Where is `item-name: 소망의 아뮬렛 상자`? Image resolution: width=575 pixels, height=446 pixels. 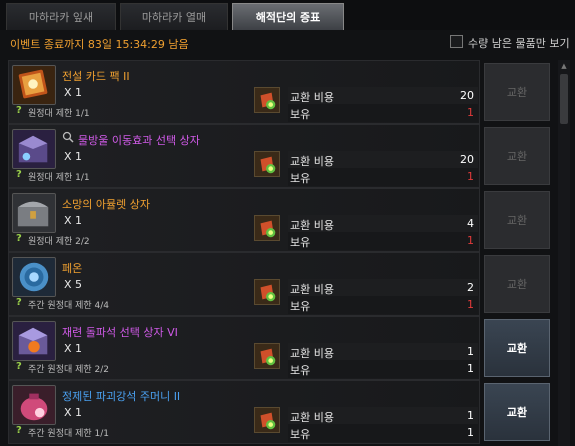
item-name: 소망의 아뮬렛 상자 is located at coordinates (106, 204).